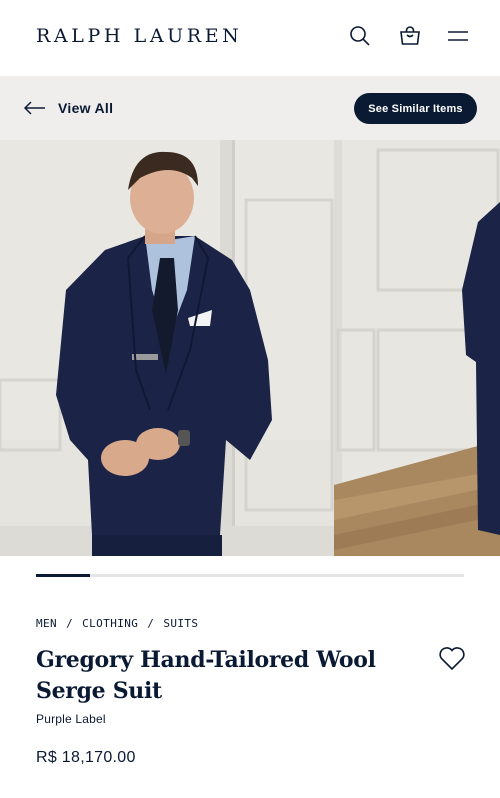 This screenshot has width=500, height=798. I want to click on arrow-left-icon, so click(34, 108).